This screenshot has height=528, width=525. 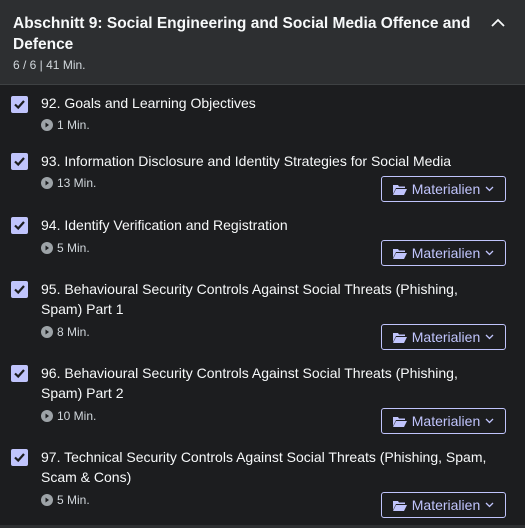 What do you see at coordinates (148, 103) in the screenshot?
I see `lecture-title: 92. Goals and Learning Objectives` at bounding box center [148, 103].